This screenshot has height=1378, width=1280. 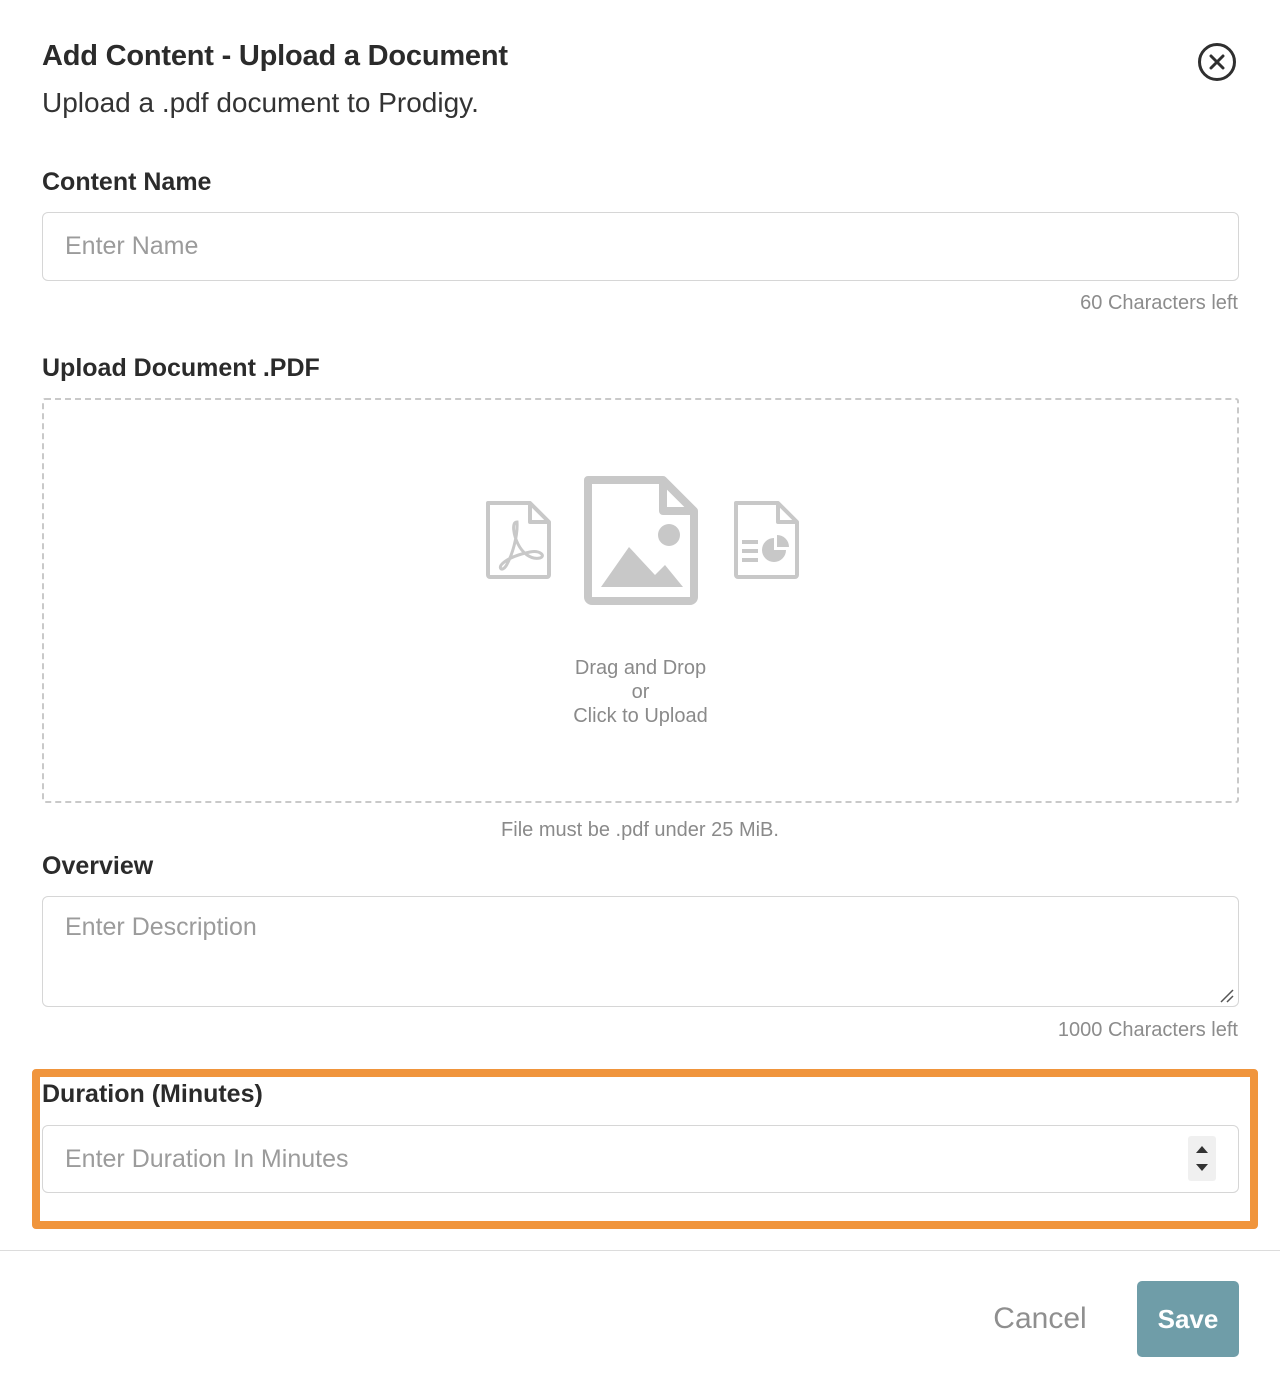 I want to click on upload-icons, so click(x=640, y=542).